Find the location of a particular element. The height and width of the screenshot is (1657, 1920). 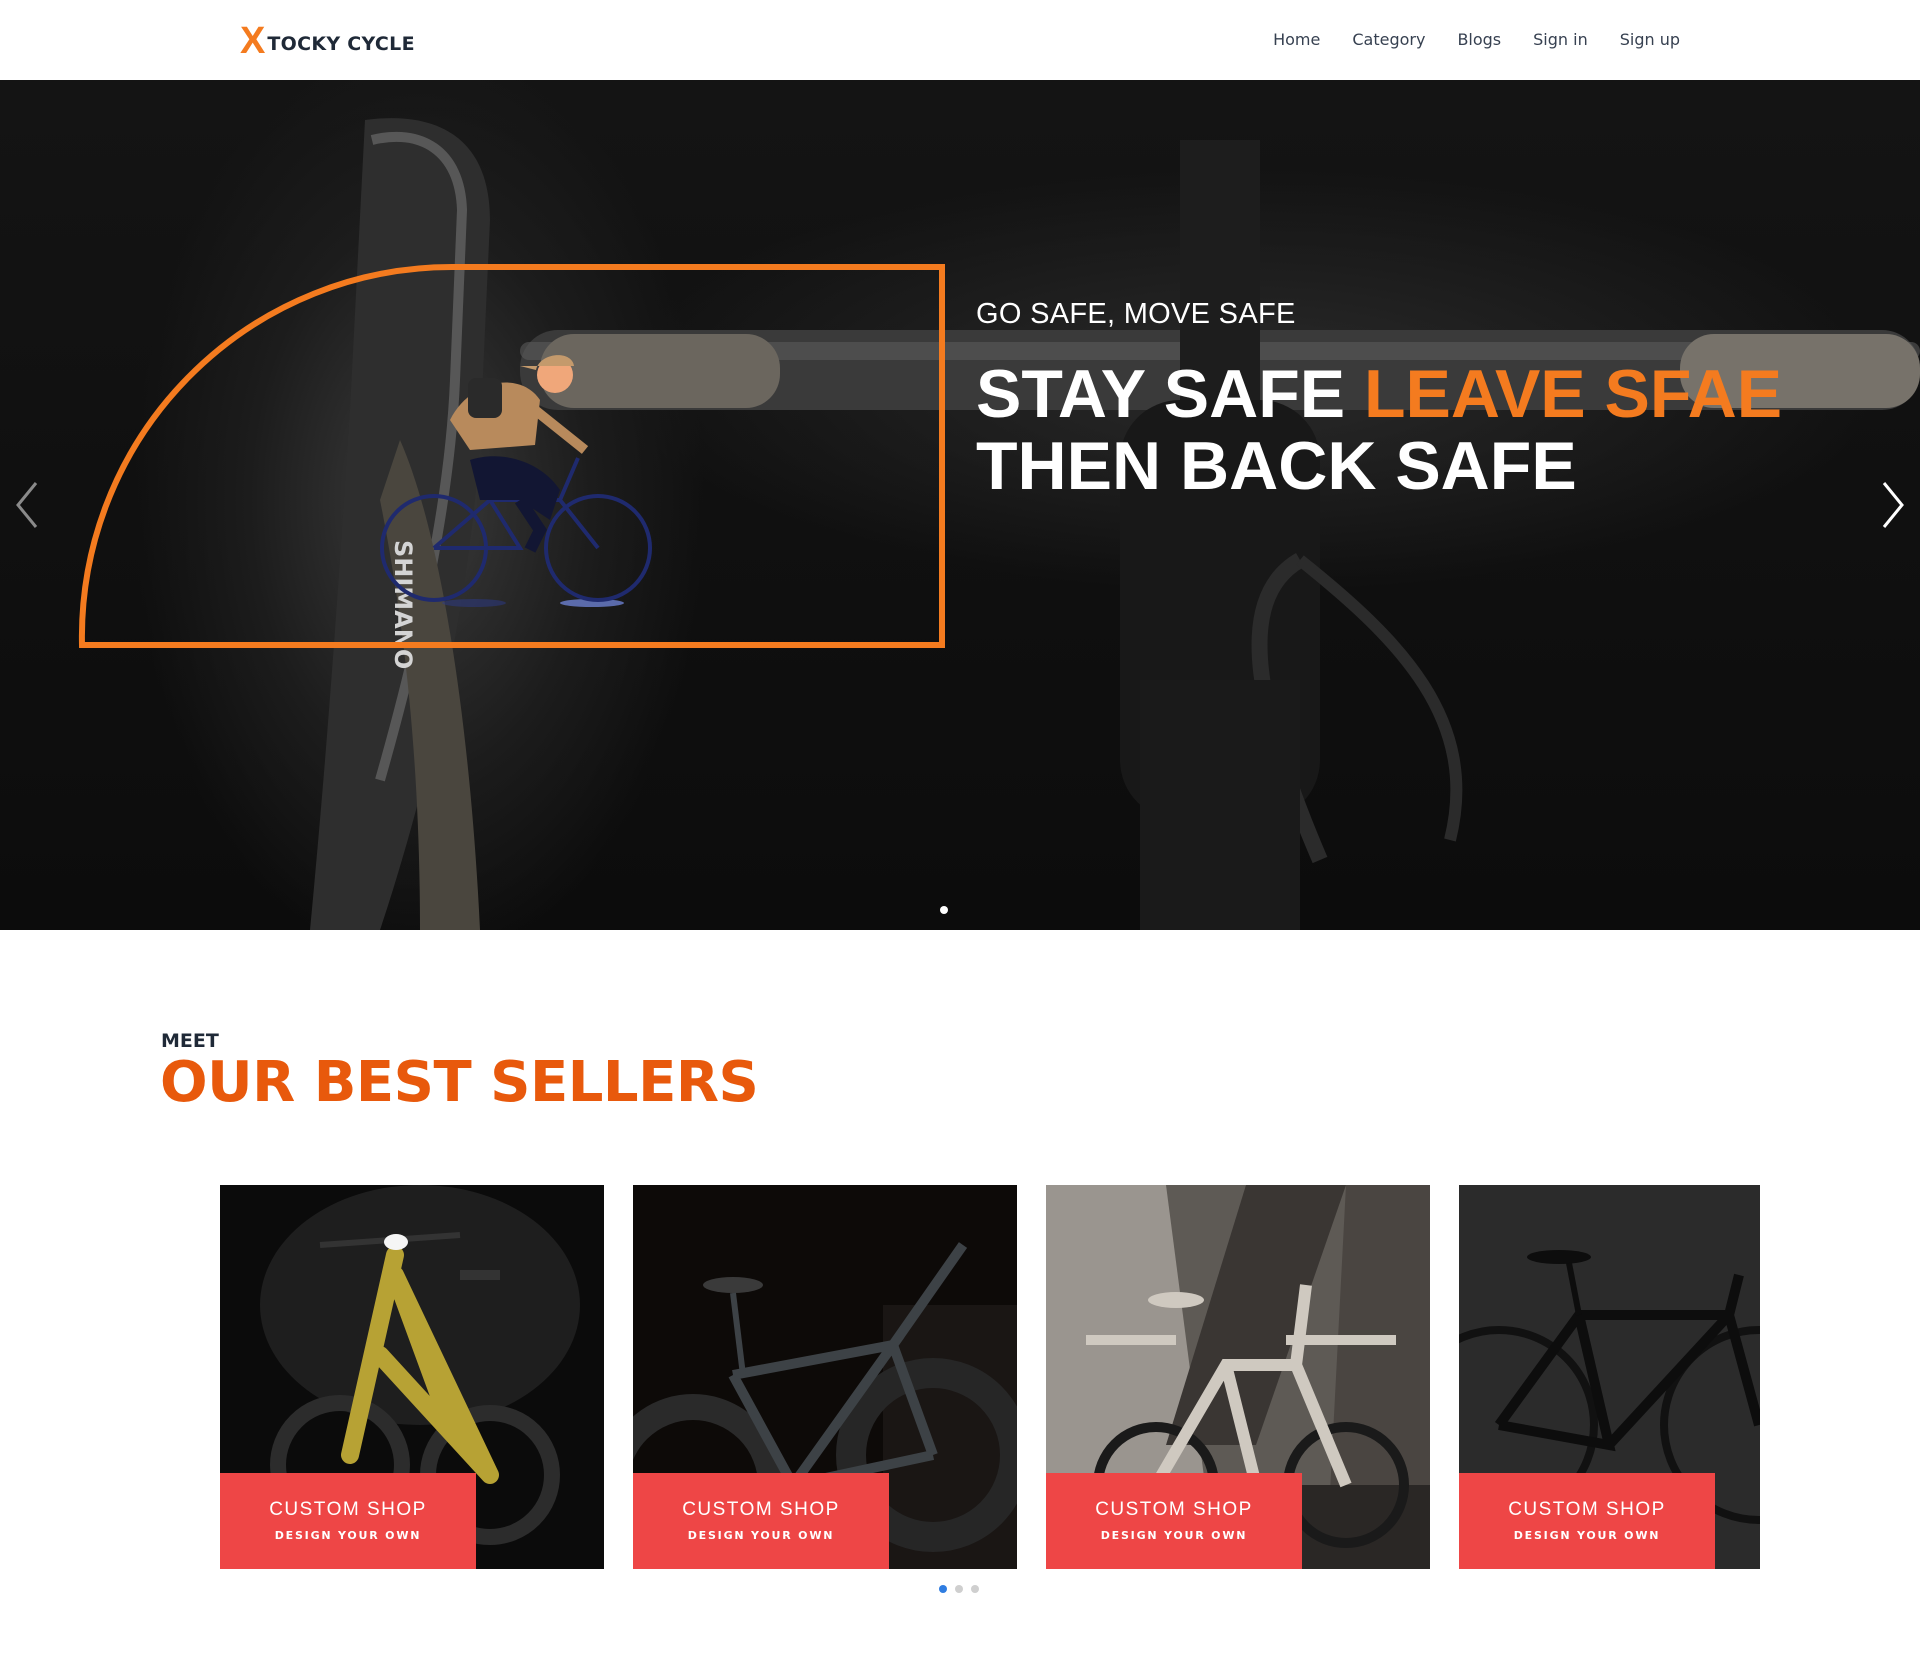

hero-subtitle: GO SAFE, MOVE SAFE is located at coordinates (1136, 314).